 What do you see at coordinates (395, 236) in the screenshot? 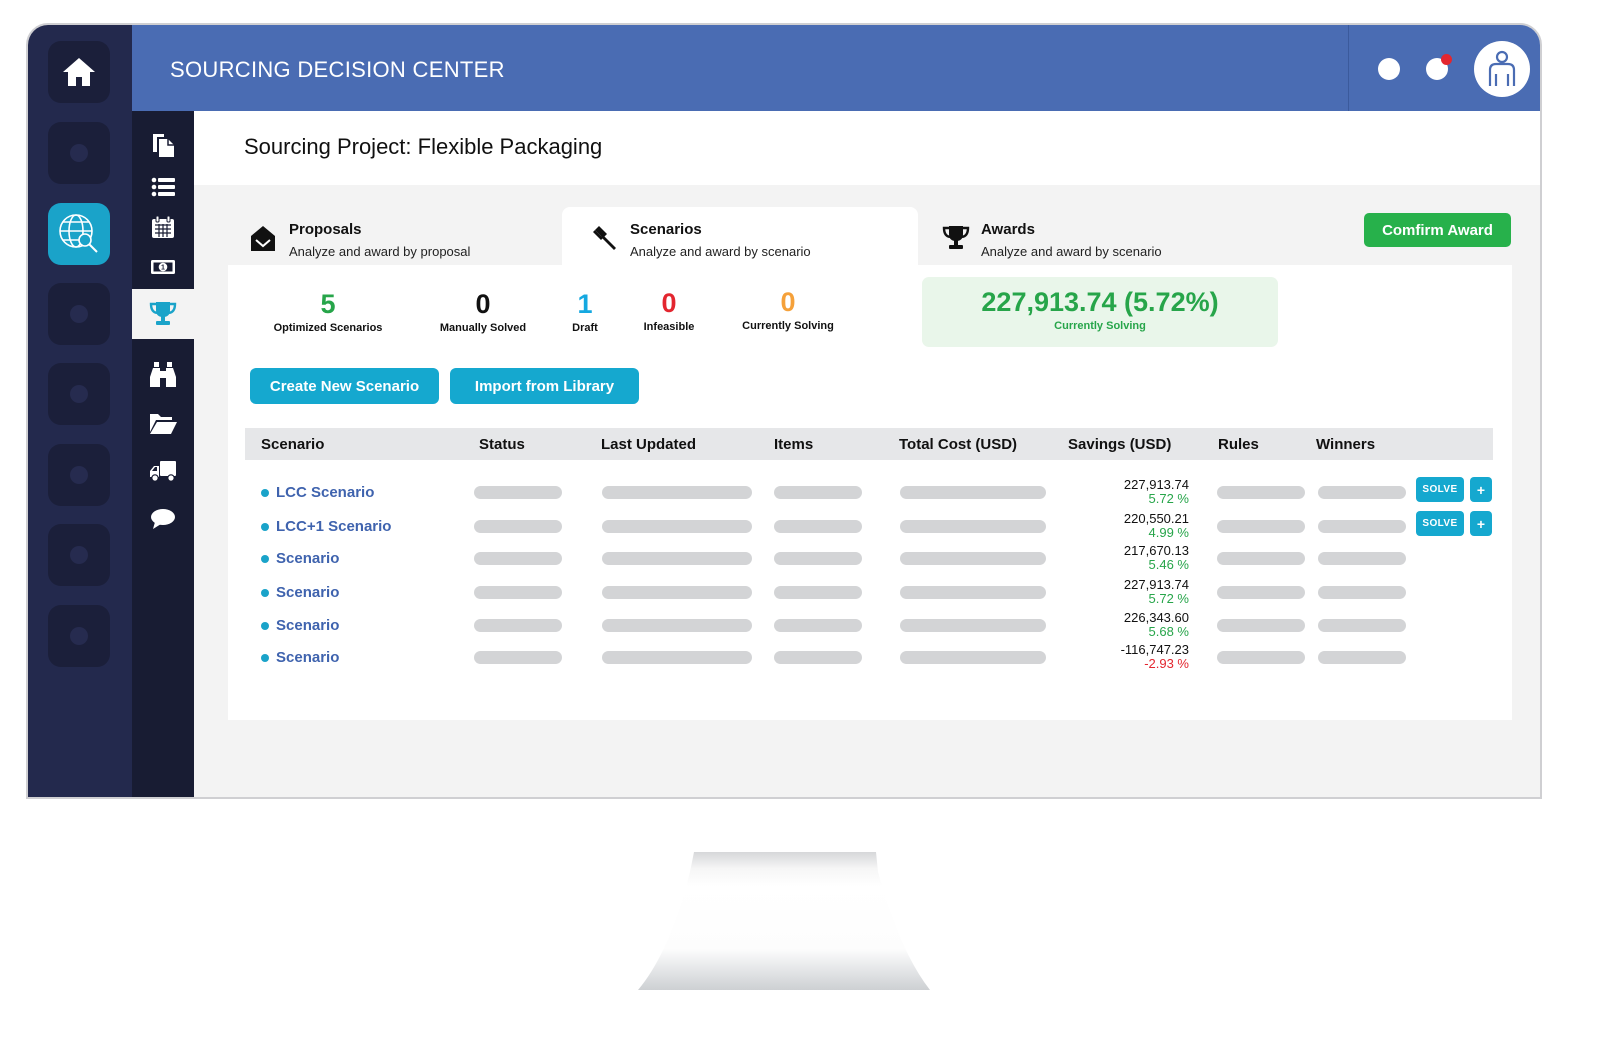
I see `tab-proposals: Proposals Analyze and award by proposal` at bounding box center [395, 236].